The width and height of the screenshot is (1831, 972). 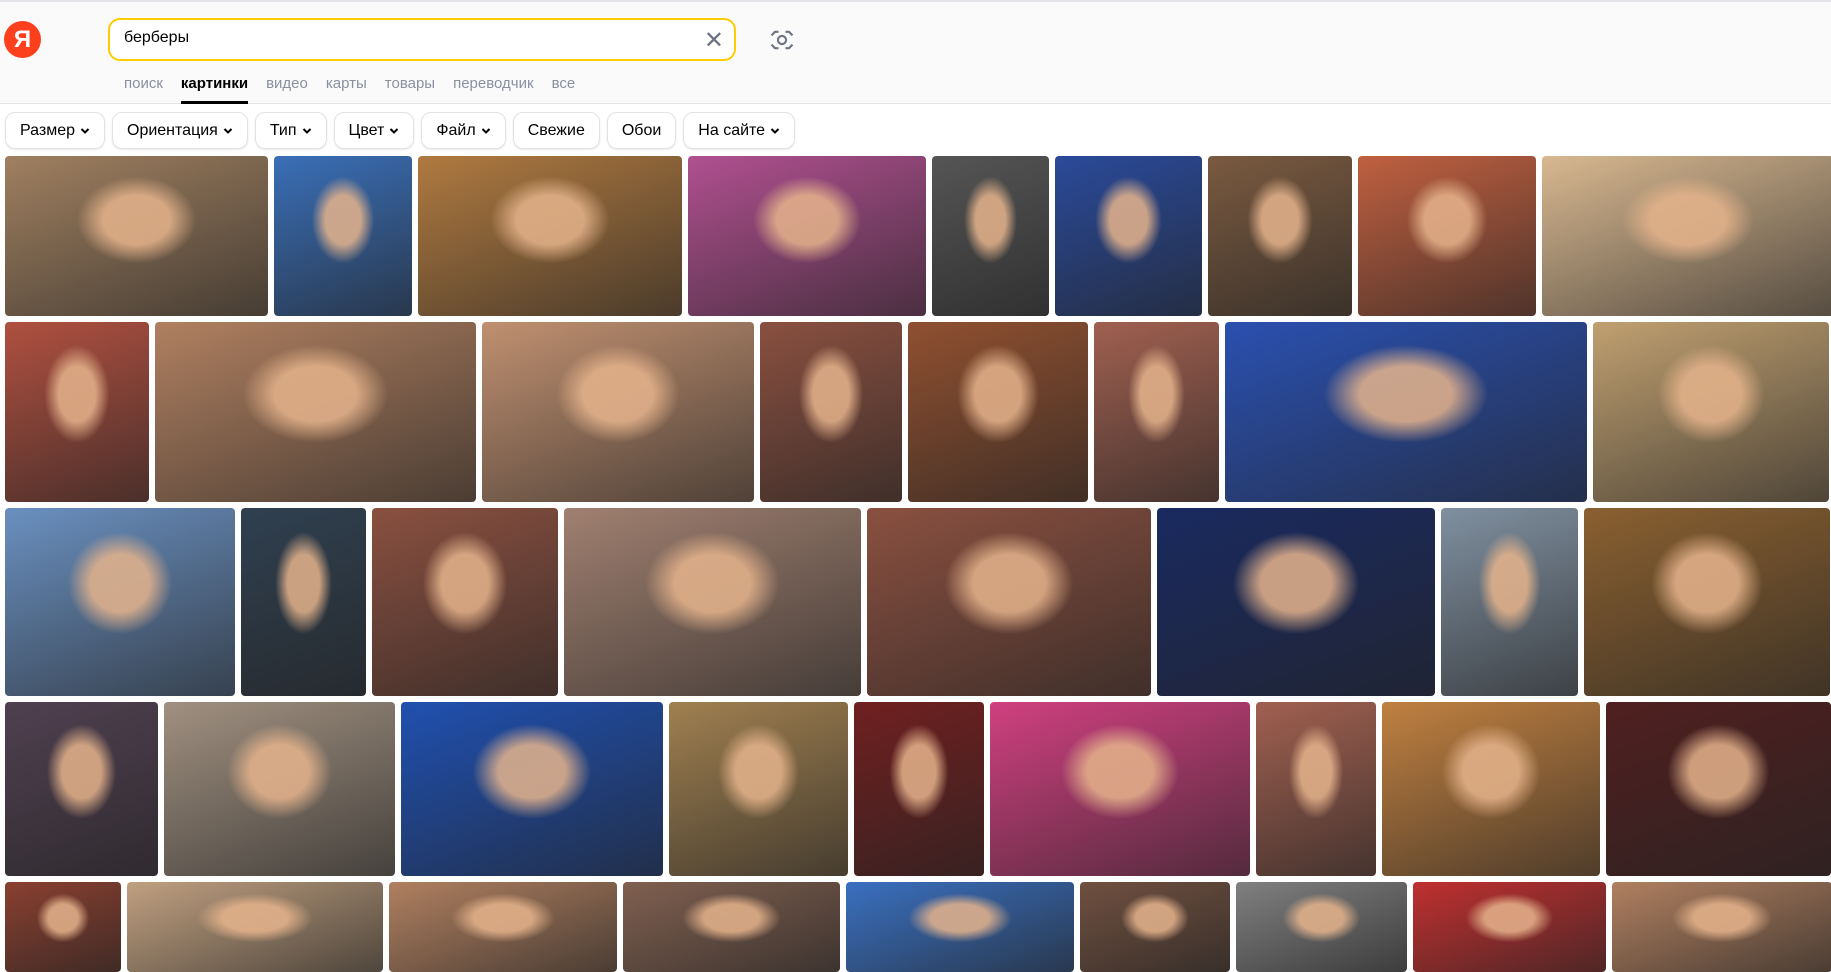 I want to click on image-row, so click(x=918, y=927).